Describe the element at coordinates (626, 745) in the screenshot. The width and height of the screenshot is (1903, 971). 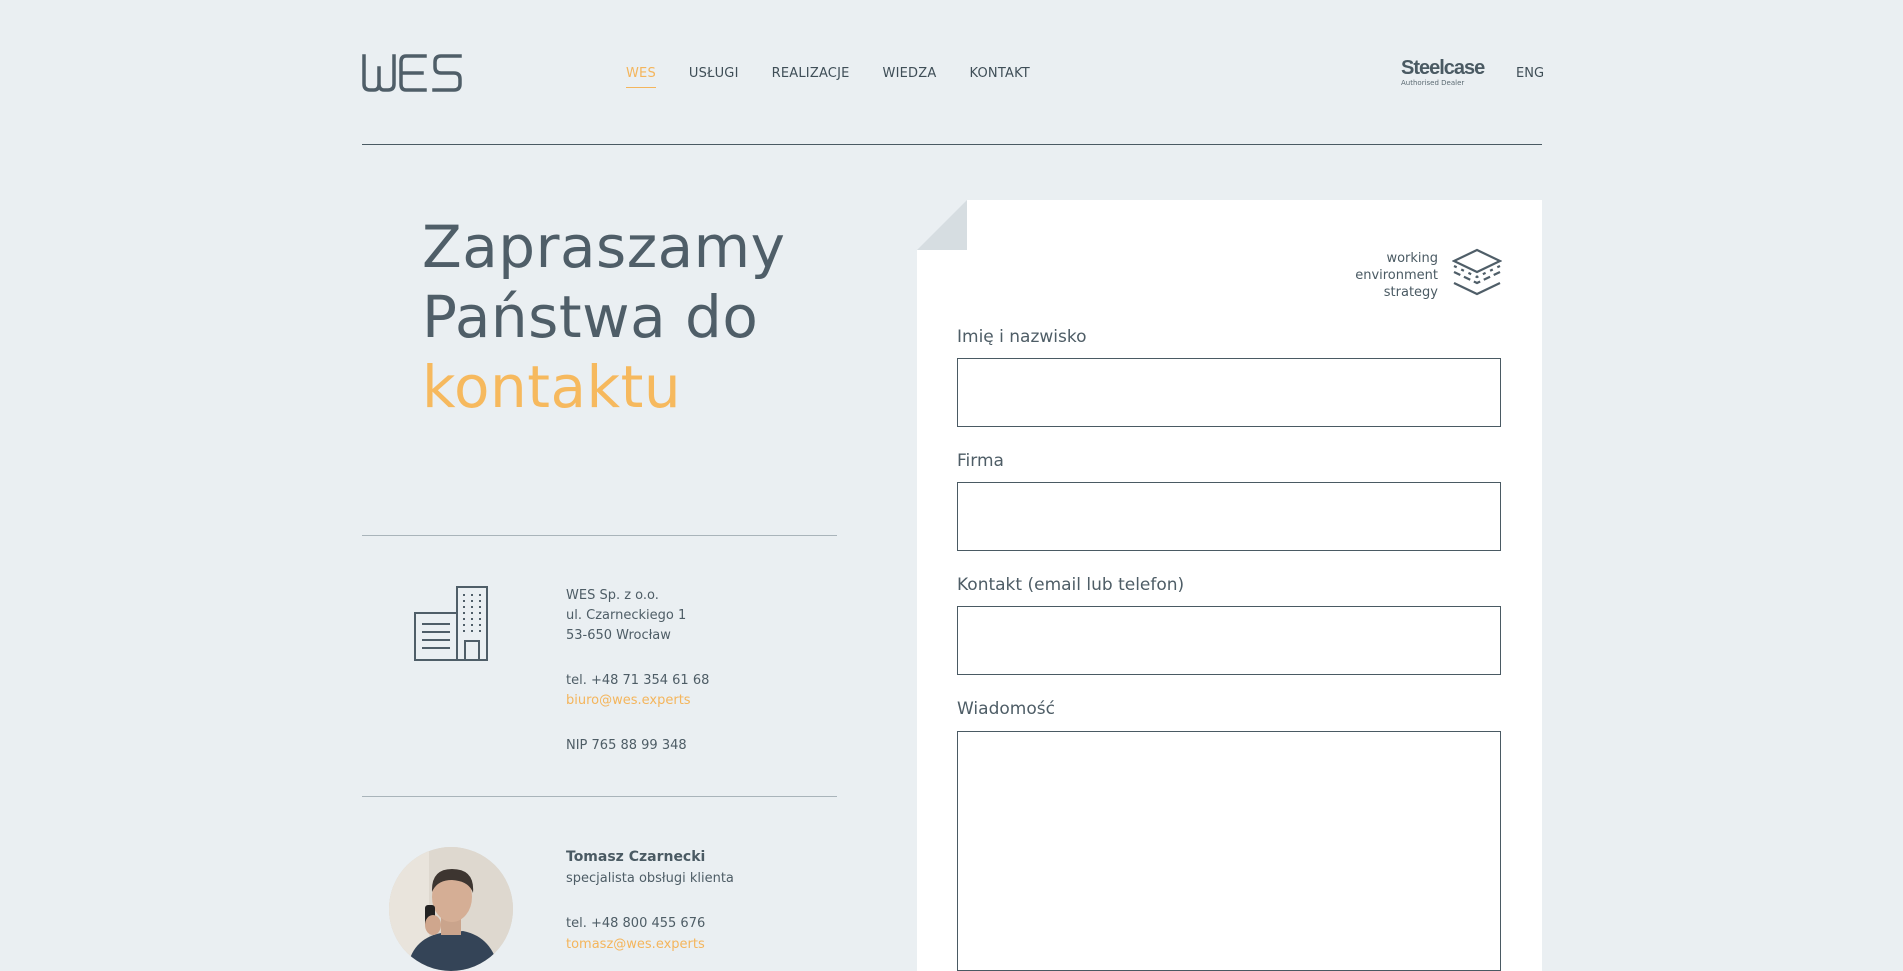
I see `company-nip: NIP 765 88 99 348` at that location.